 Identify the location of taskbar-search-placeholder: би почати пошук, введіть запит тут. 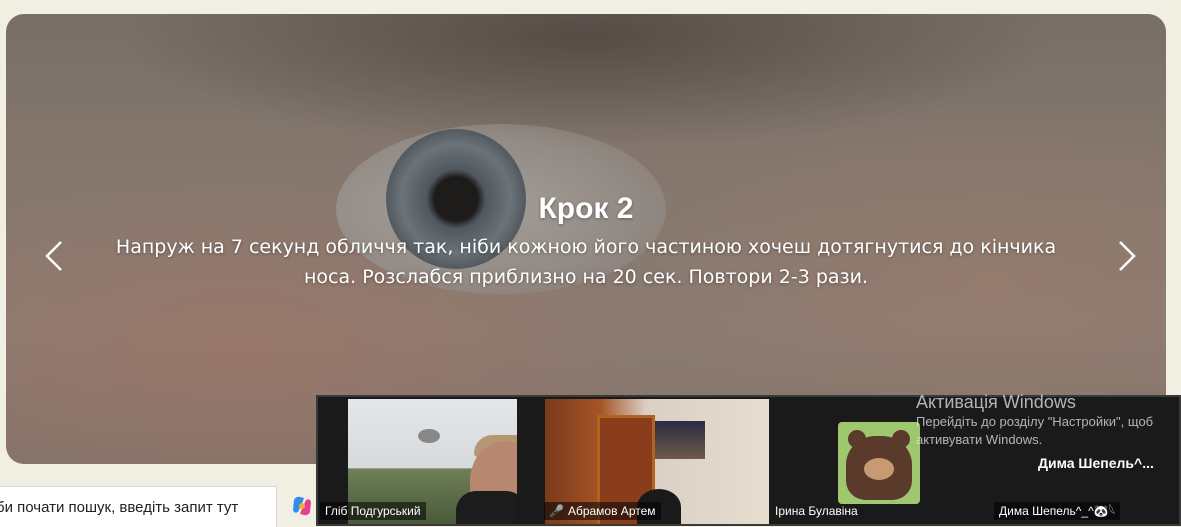
(119, 507).